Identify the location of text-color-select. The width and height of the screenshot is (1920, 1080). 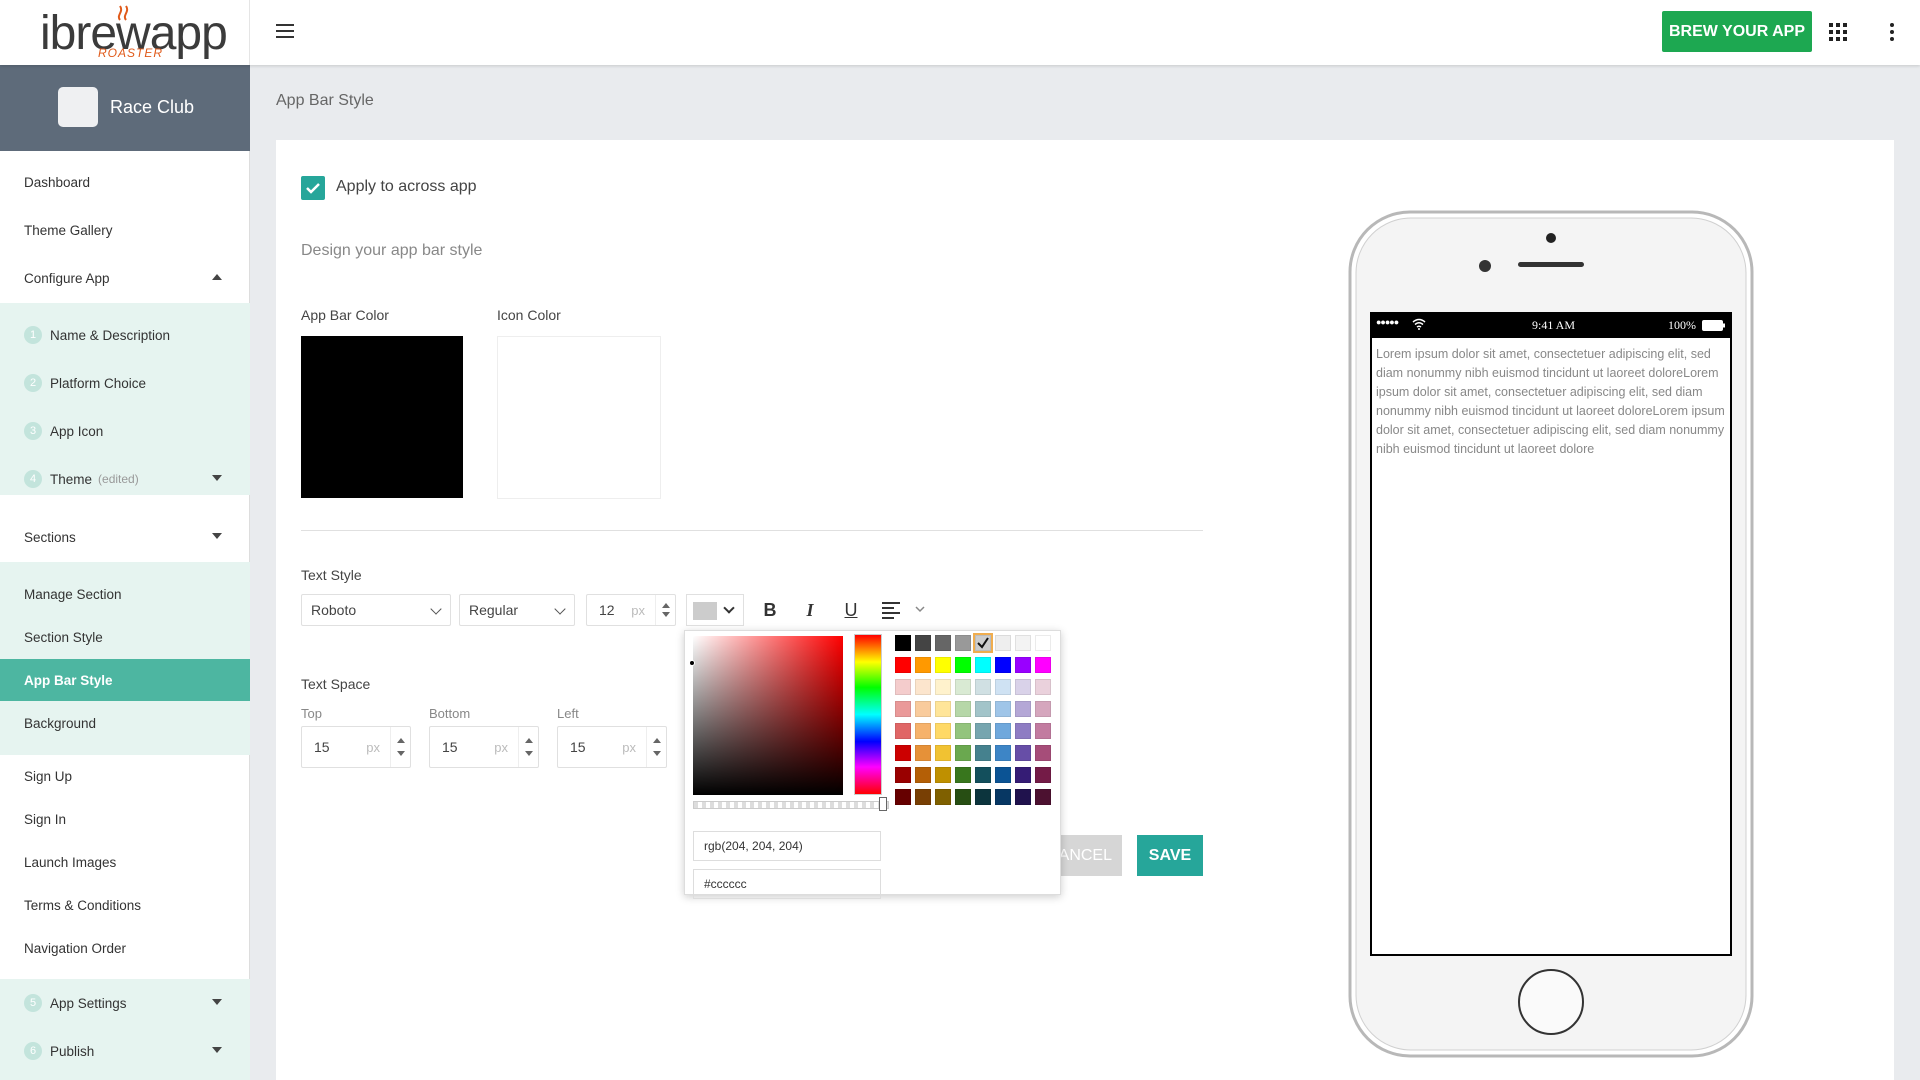
(715, 610).